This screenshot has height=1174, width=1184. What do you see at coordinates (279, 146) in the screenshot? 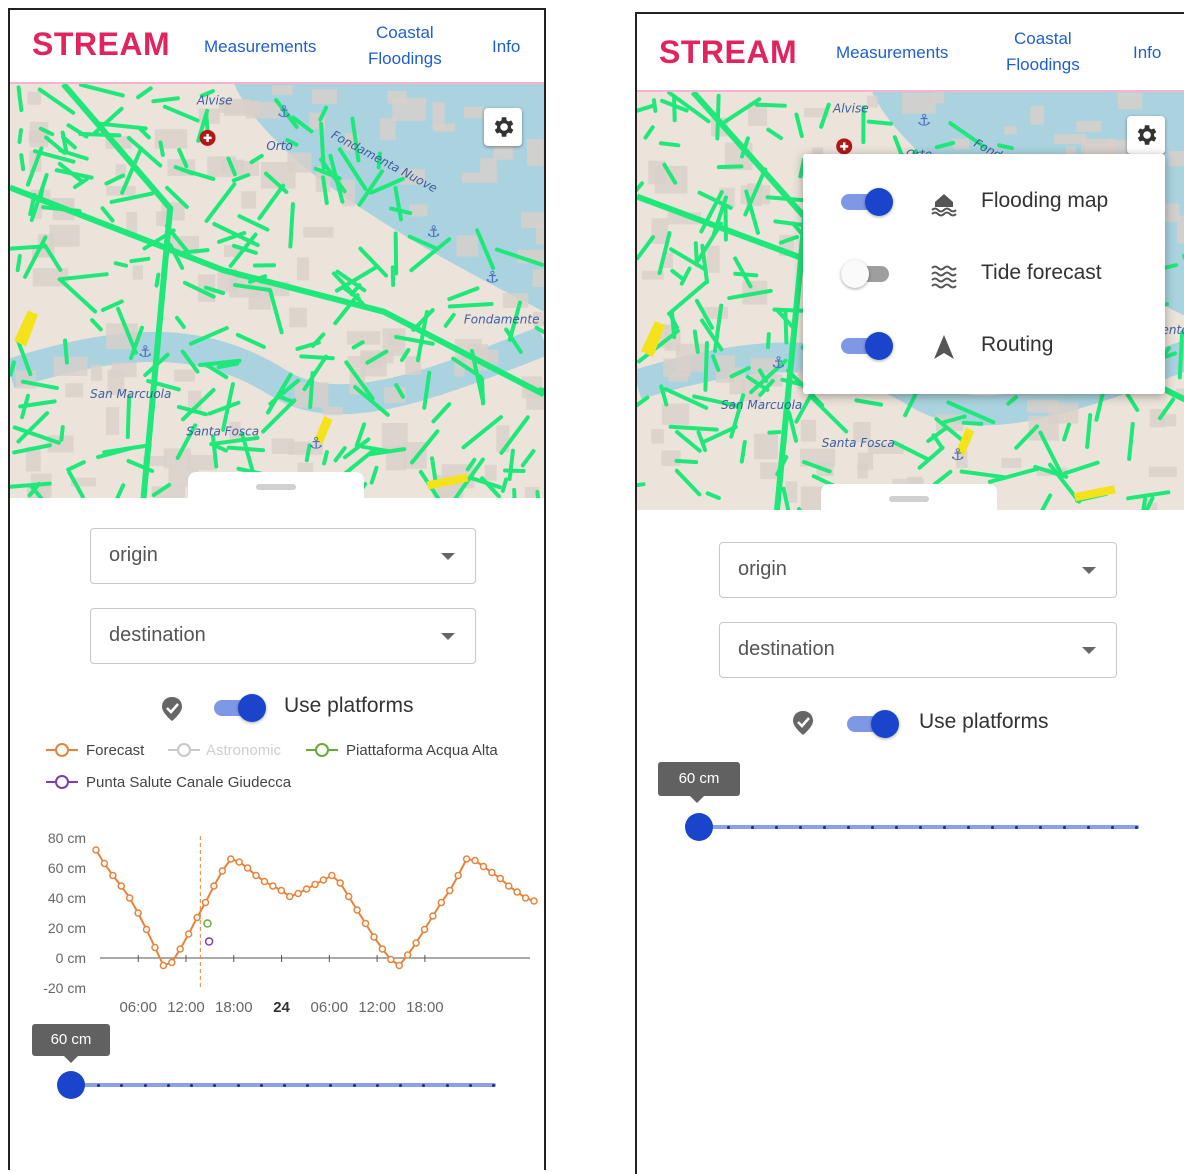
I see `svg-text: Orto` at bounding box center [279, 146].